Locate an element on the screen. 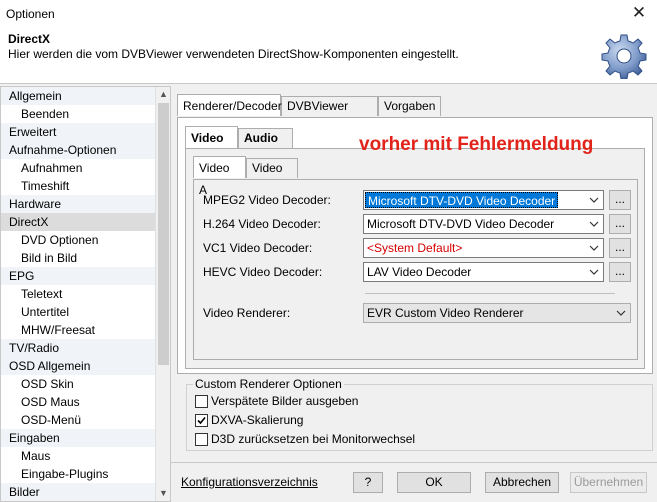  sidebar-item: OSD Skin is located at coordinates (78, 384).